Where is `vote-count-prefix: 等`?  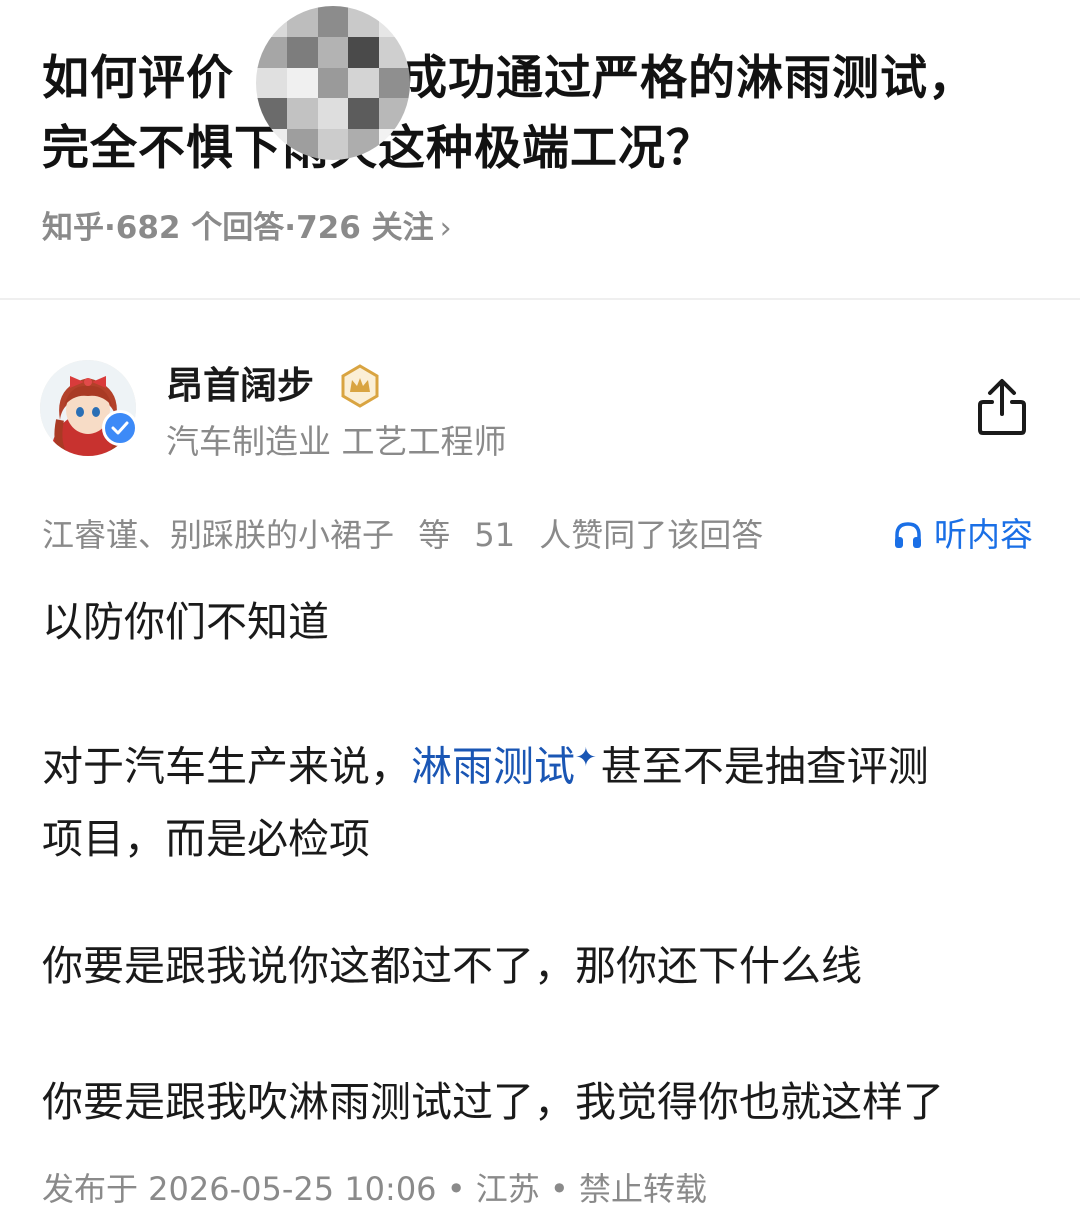
vote-count-prefix: 等 is located at coordinates (434, 535).